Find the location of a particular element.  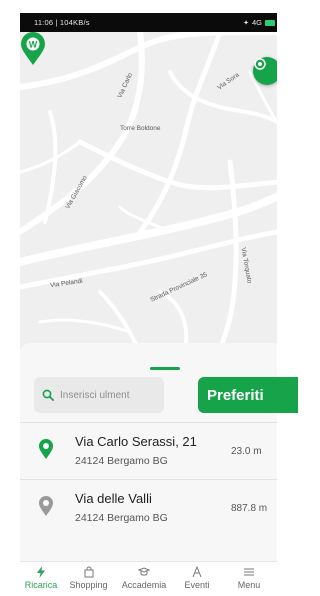

result-distance: 23.0 m is located at coordinates (246, 451).